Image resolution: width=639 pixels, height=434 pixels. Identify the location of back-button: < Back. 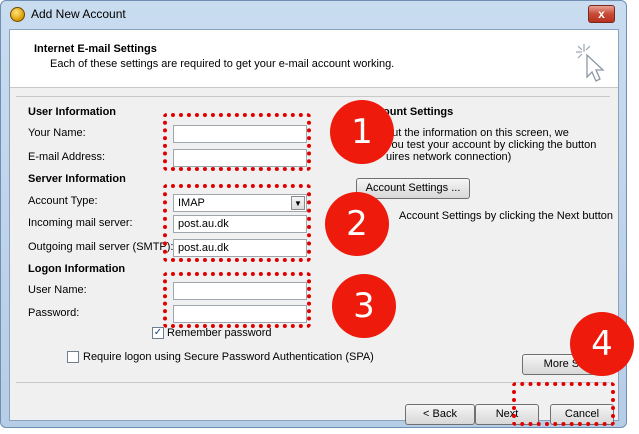
(440, 414).